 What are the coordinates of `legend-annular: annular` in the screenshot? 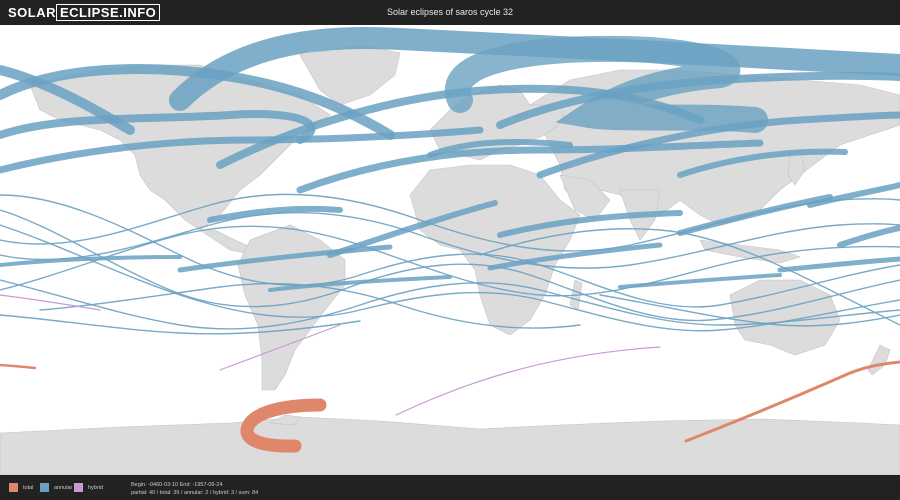 It's located at (56, 487).